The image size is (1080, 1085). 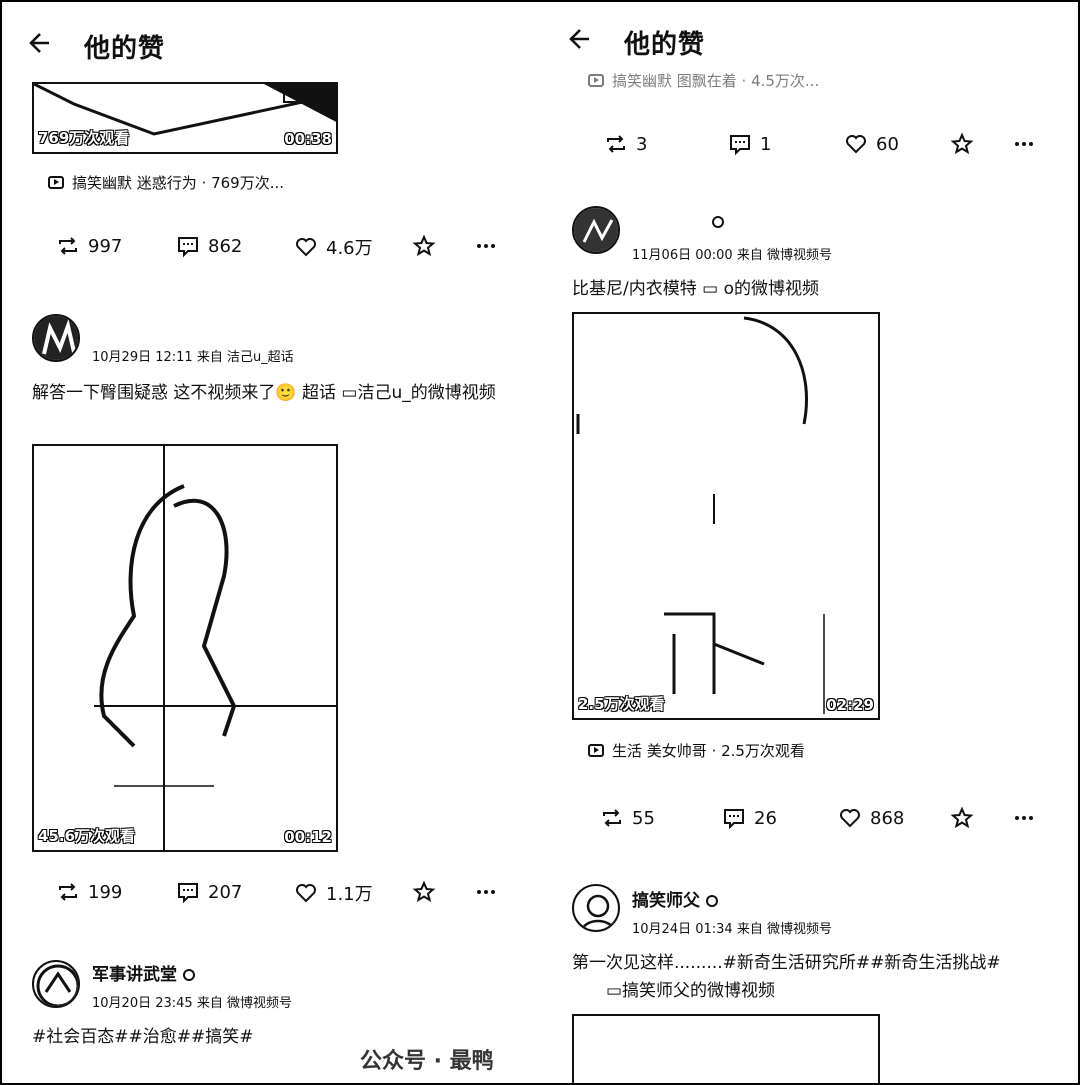 What do you see at coordinates (143, 972) in the screenshot?
I see `author-name: 军事讲武堂` at bounding box center [143, 972].